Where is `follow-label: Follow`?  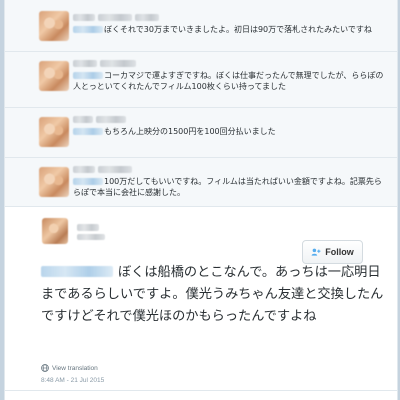 follow-label: Follow is located at coordinates (339, 252).